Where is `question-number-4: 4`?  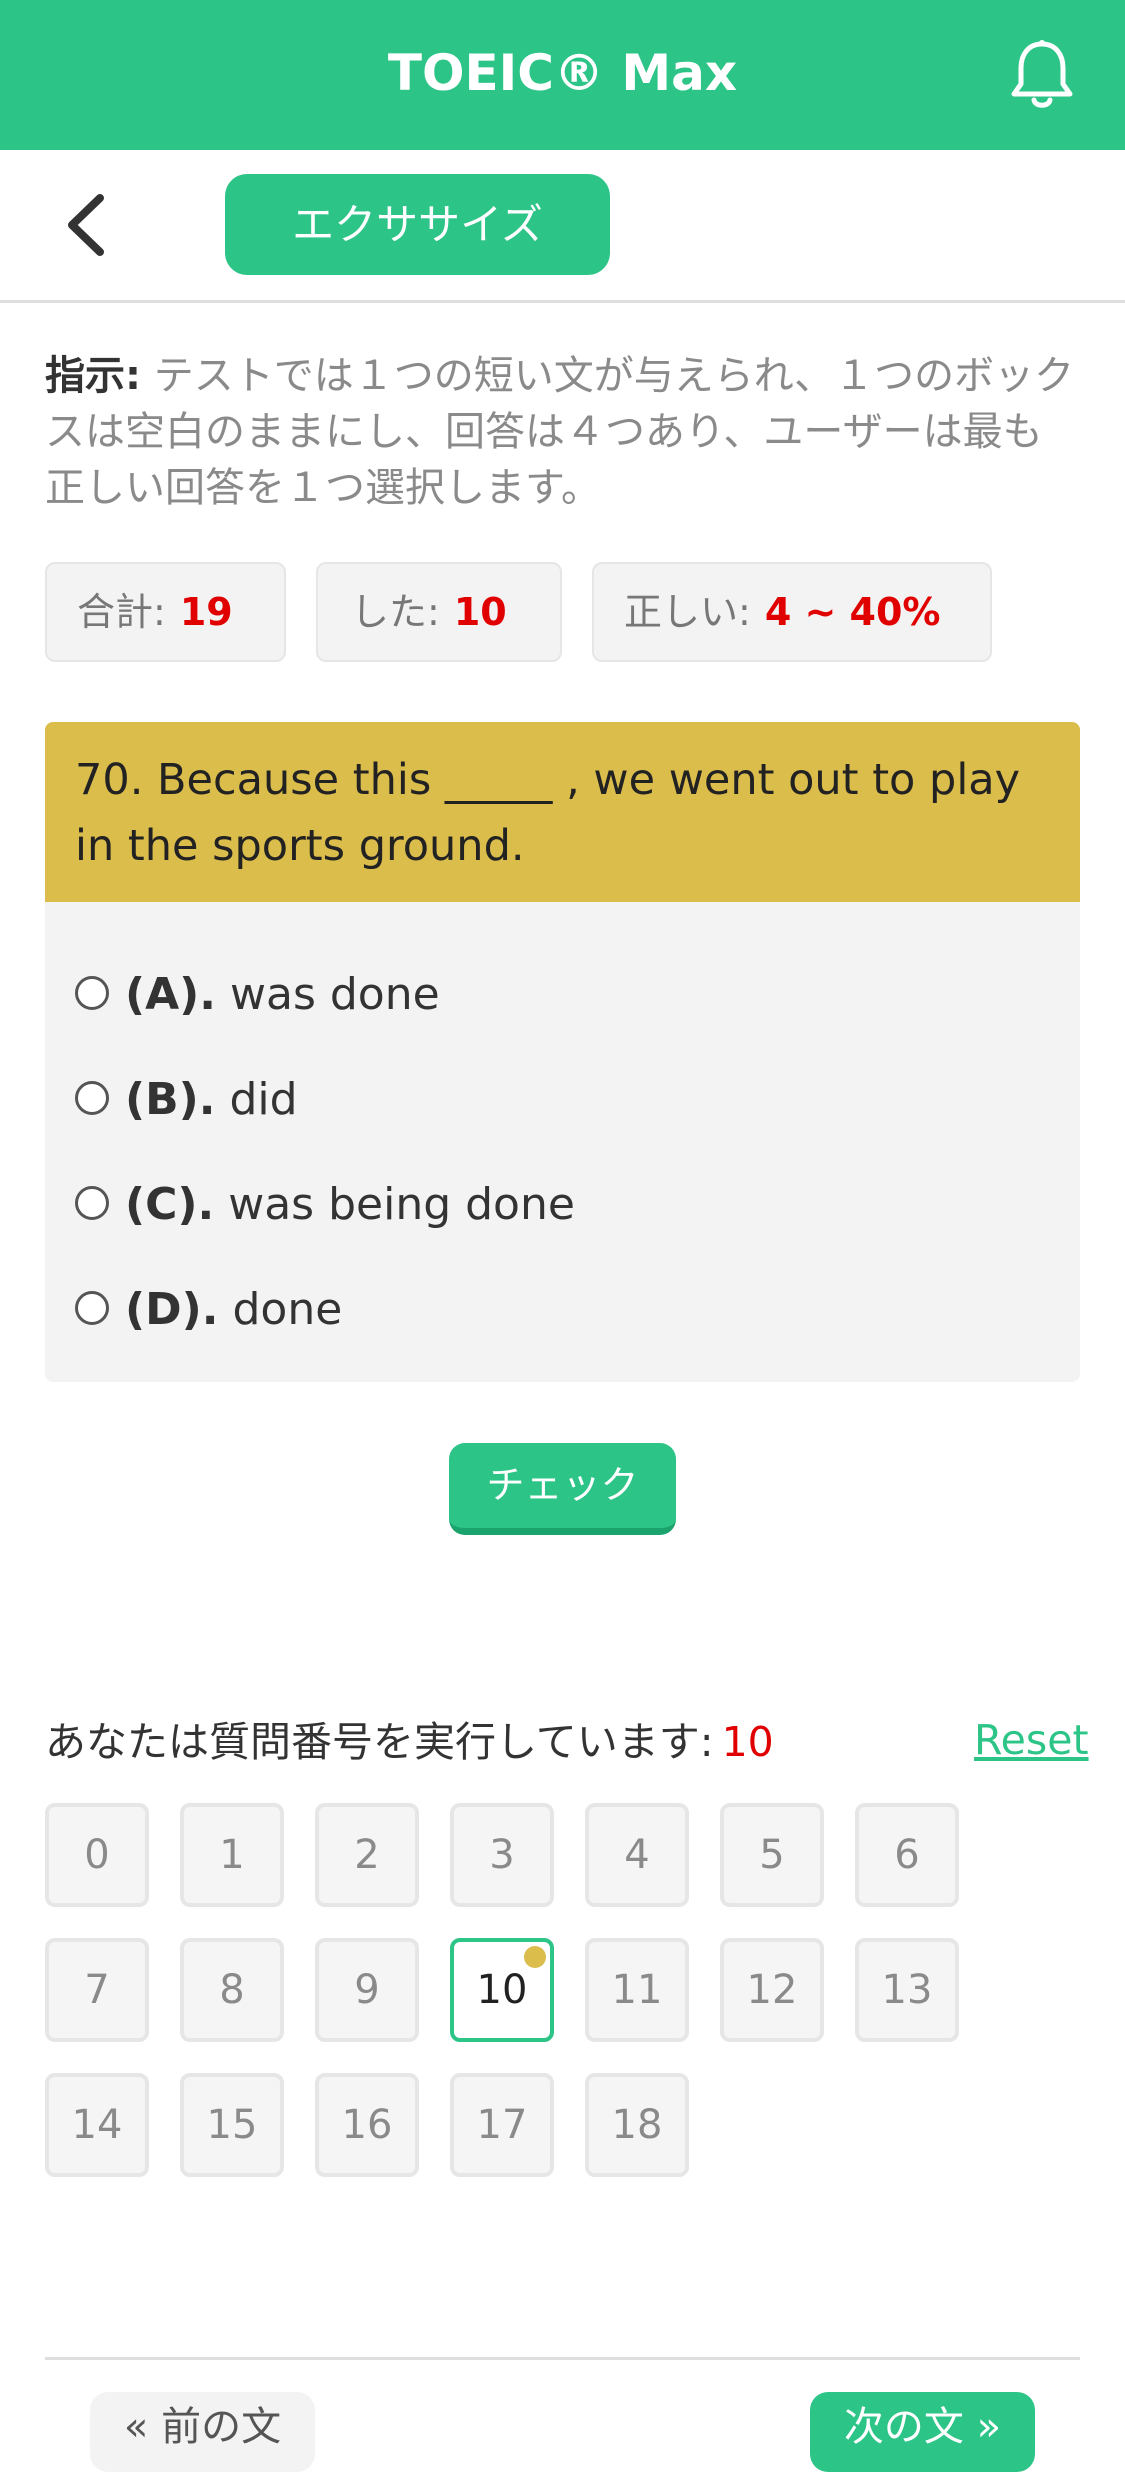
question-number-4: 4 is located at coordinates (637, 1855).